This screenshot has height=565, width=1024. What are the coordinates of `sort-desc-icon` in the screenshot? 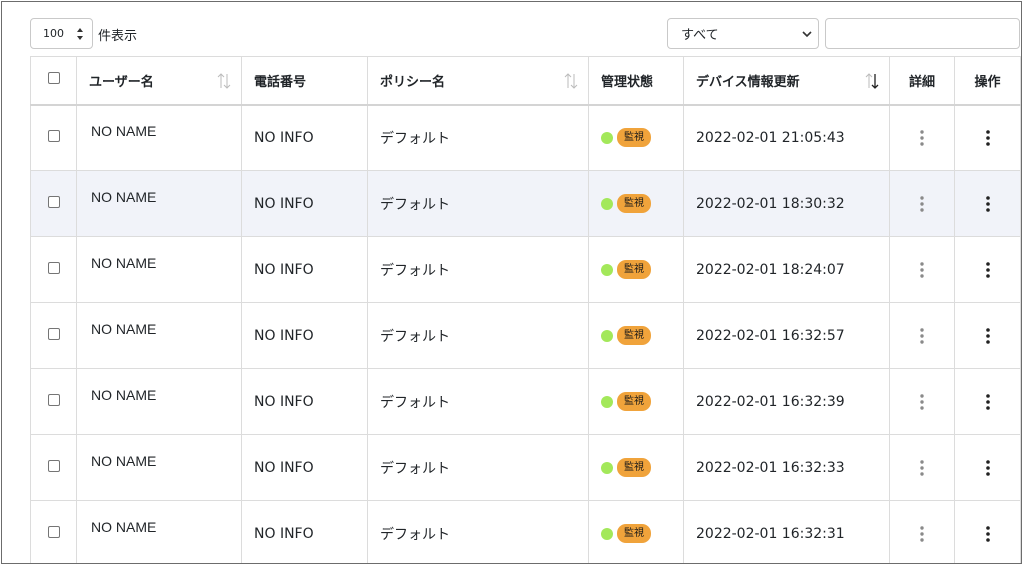 It's located at (872, 81).